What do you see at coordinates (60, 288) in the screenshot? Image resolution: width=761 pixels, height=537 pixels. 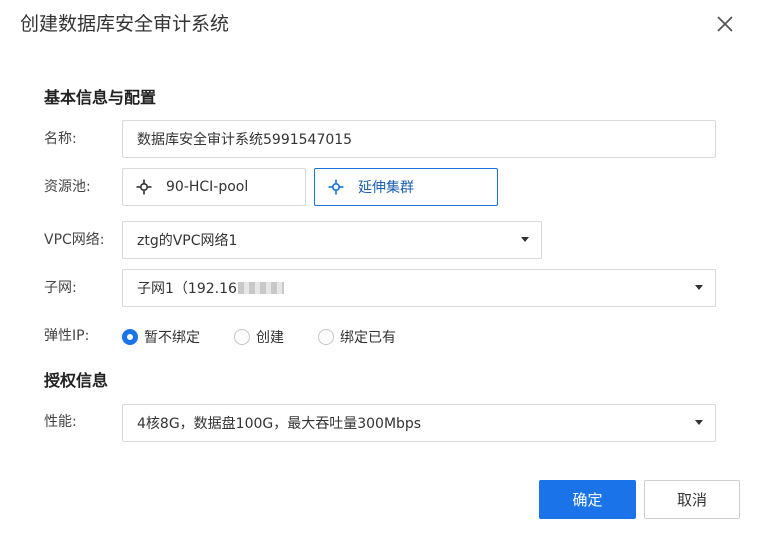 I see `subnet-label: 子网:` at bounding box center [60, 288].